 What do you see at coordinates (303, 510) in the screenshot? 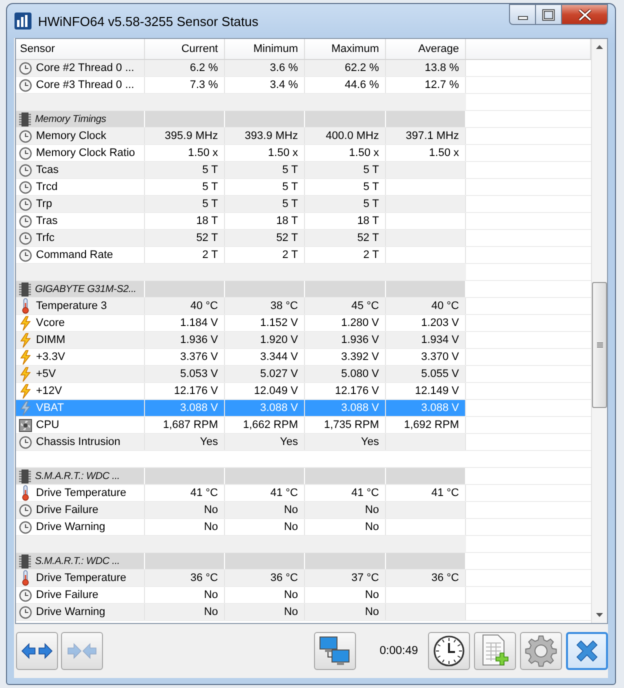
I see `table-row: Drive Failure No No No` at bounding box center [303, 510].